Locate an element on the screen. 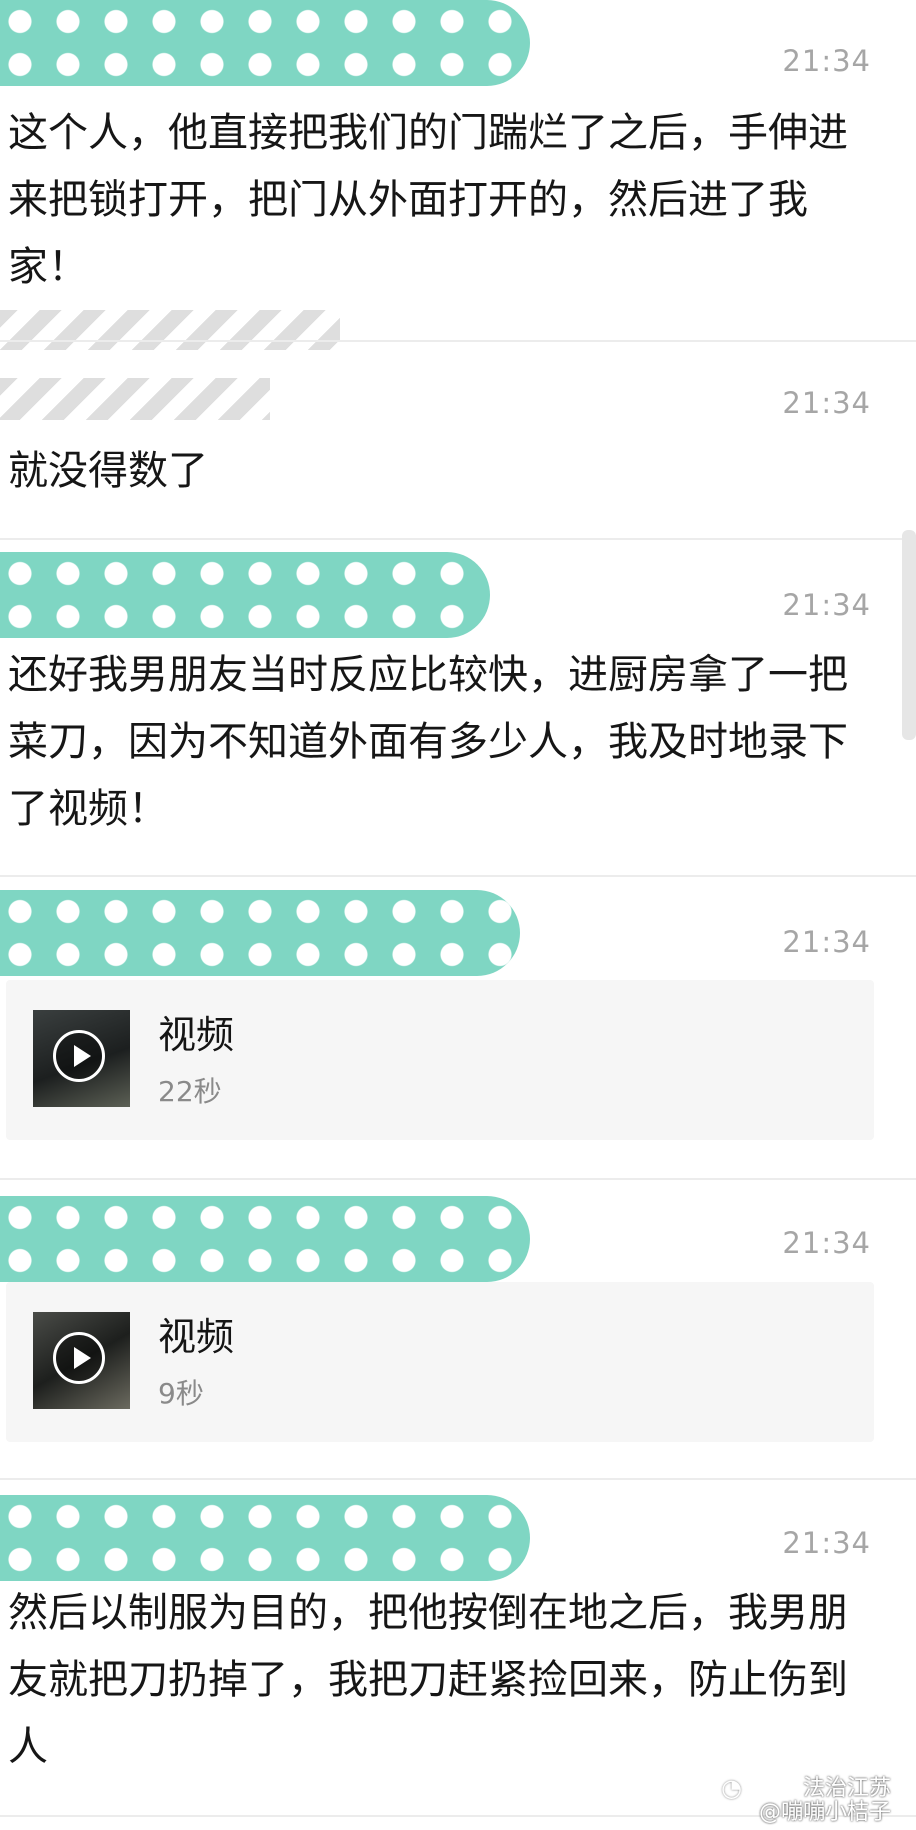  video-duration: 22秒 is located at coordinates (190, 1091).